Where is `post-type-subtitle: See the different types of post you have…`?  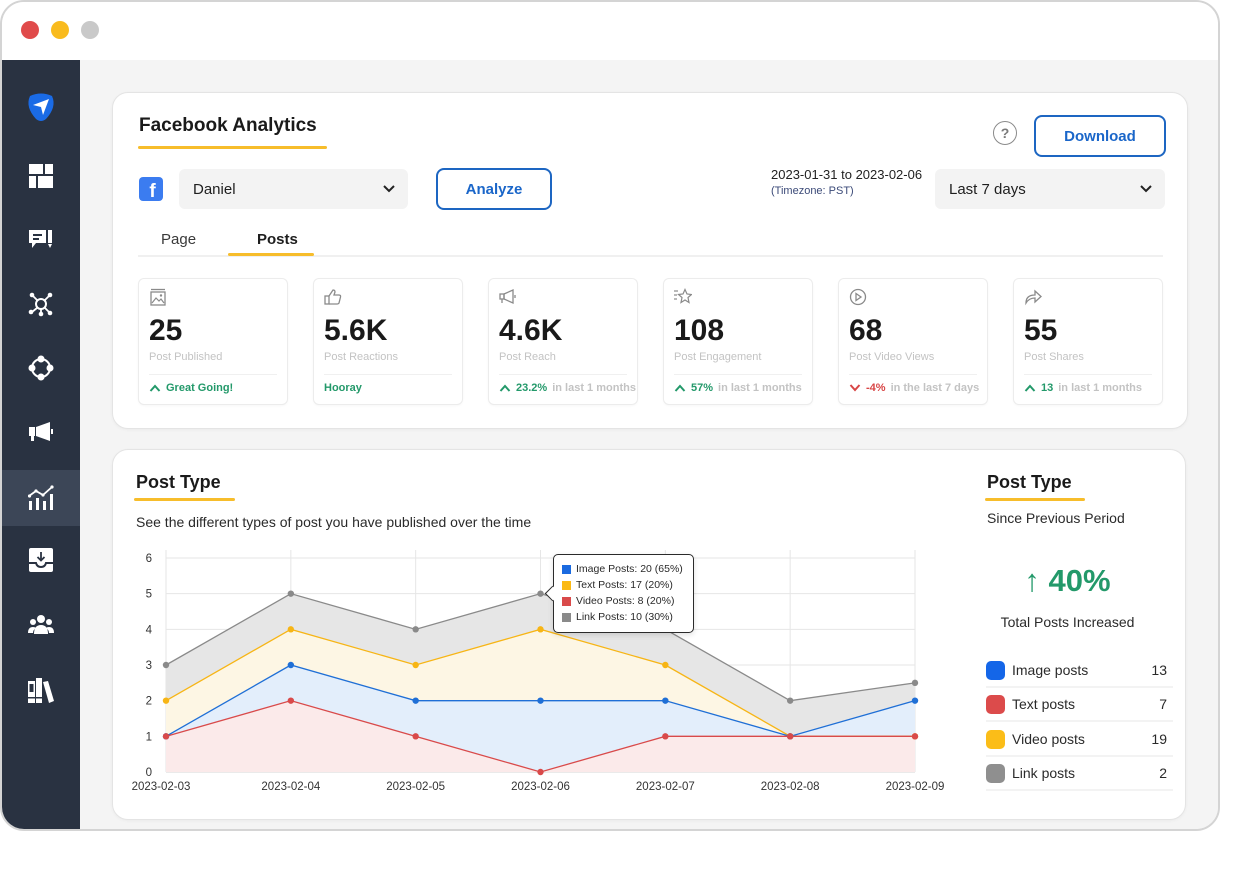
post-type-subtitle: See the different types of post you have… is located at coordinates (334, 522).